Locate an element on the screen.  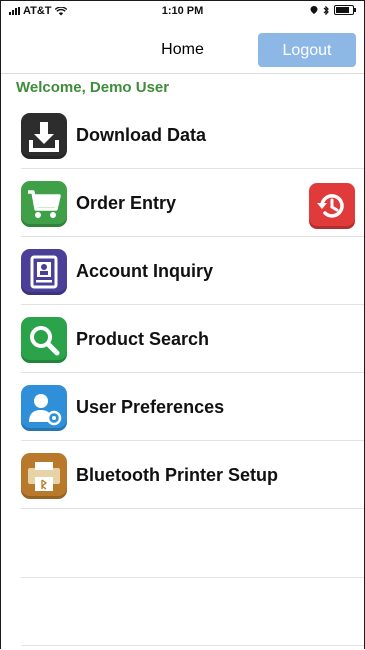
menu-item-label: Order Entry is located at coordinates (126, 203).